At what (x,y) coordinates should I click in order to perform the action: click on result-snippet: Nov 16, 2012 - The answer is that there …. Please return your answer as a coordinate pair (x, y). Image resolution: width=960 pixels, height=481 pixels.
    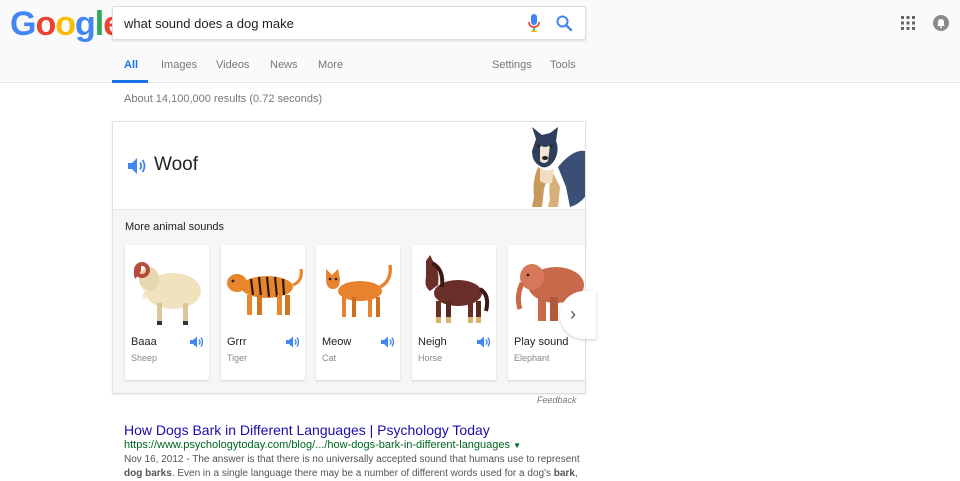
    Looking at the image, I should click on (354, 467).